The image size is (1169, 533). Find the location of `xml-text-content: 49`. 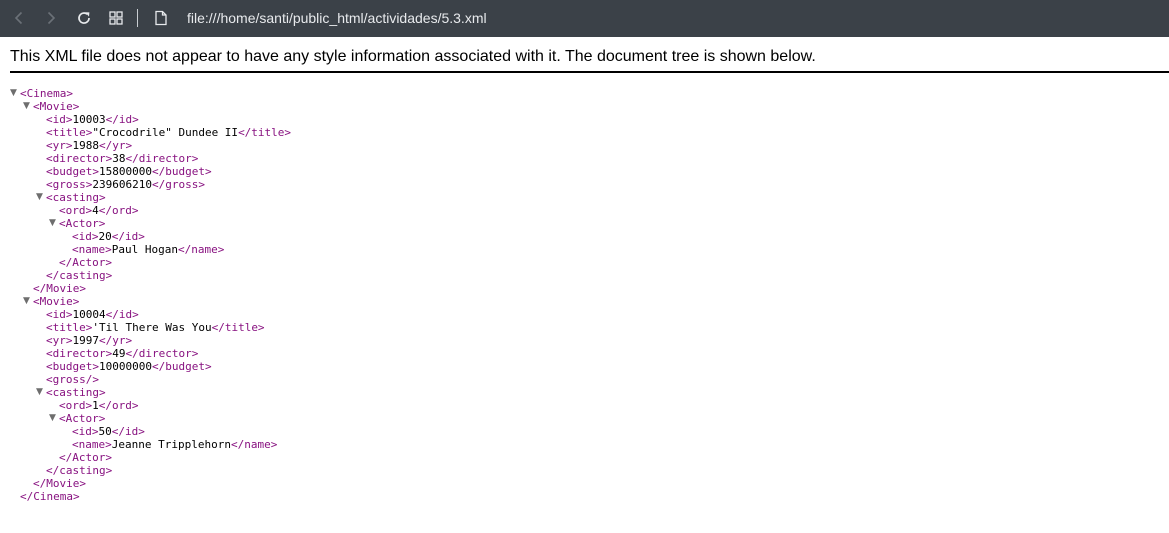

xml-text-content: 49 is located at coordinates (119, 353).